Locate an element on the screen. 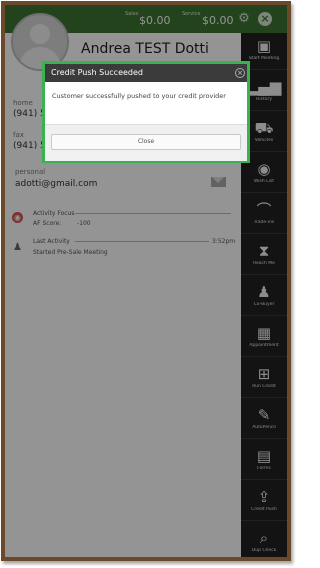  close-button: Close is located at coordinates (146, 142).